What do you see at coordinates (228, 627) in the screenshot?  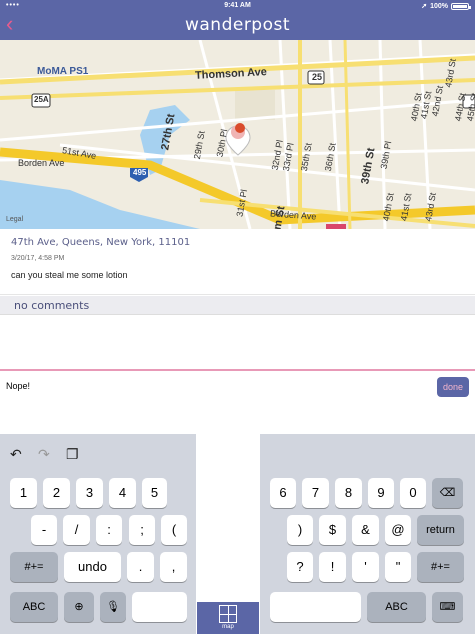 I see `map-button-label: map` at bounding box center [228, 627].